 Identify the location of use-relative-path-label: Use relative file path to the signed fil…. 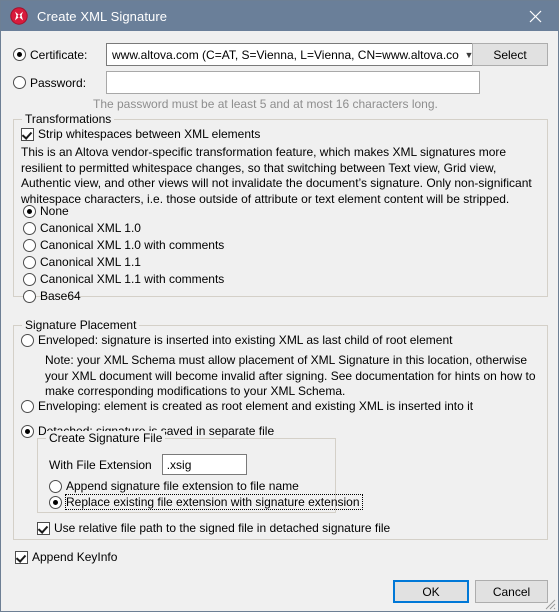
(222, 528).